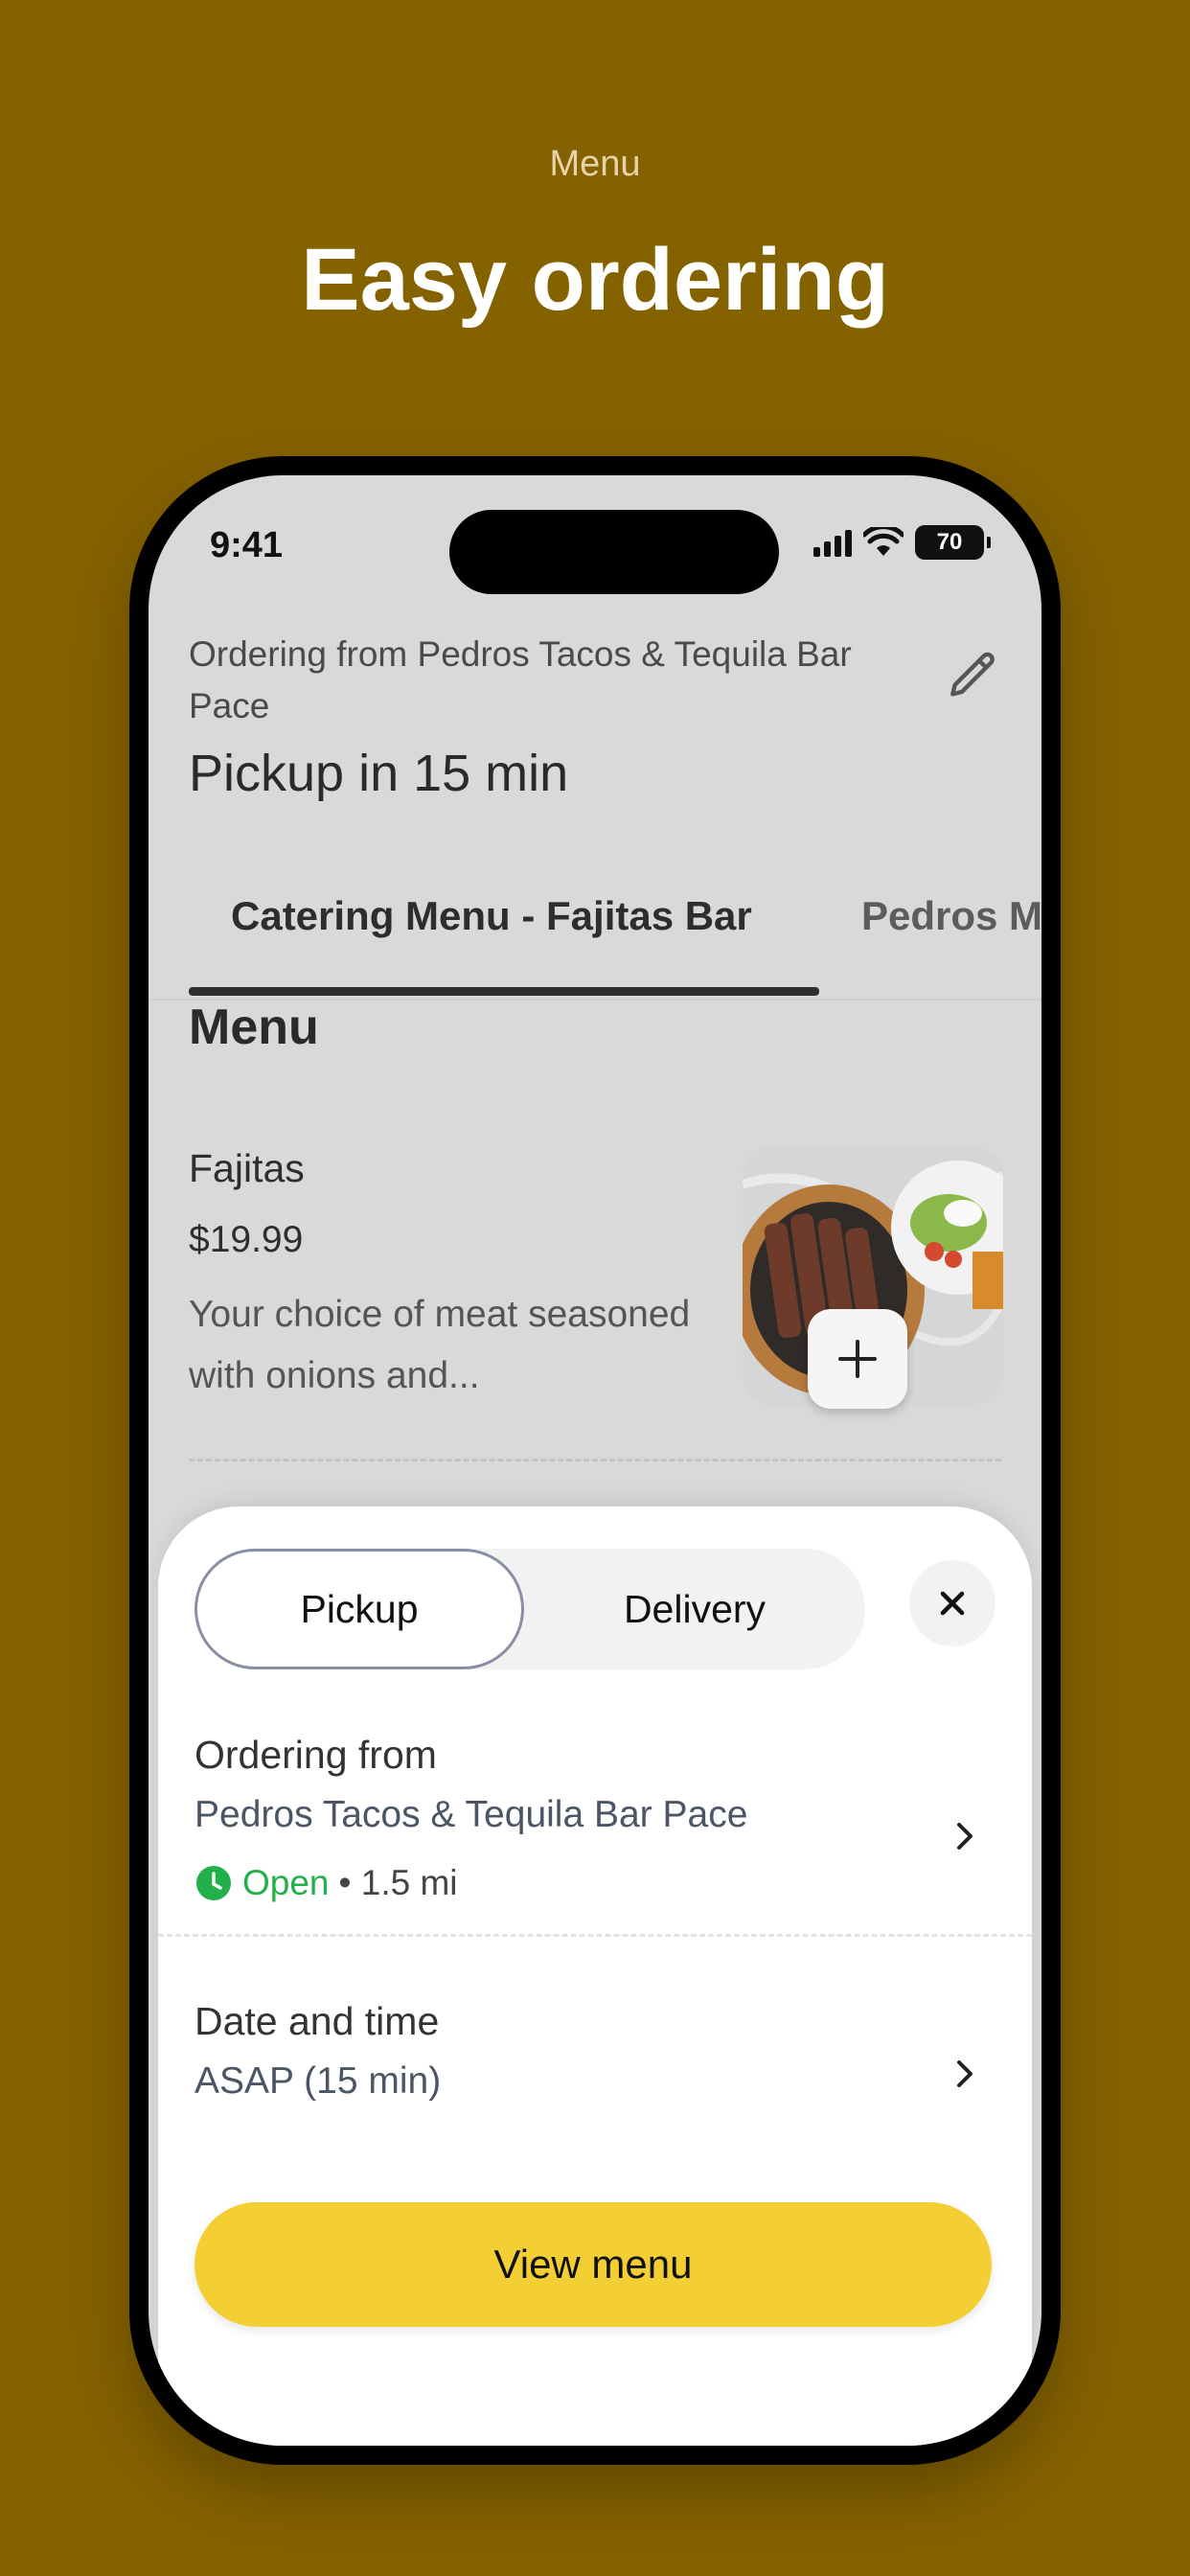 This screenshot has width=1190, height=2576. What do you see at coordinates (951, 916) in the screenshot?
I see `tab-pedros-menu: Pedros M` at bounding box center [951, 916].